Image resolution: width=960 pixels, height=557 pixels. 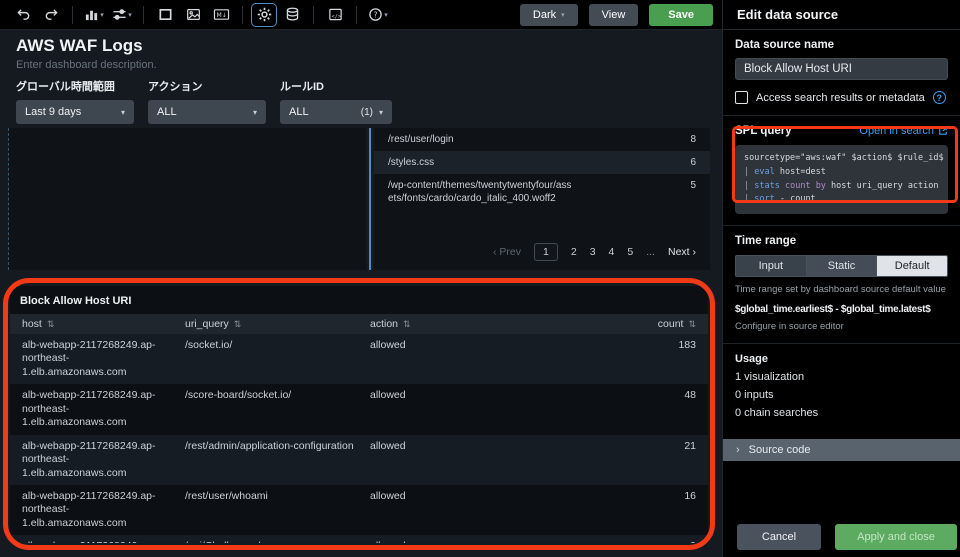 What do you see at coordinates (780, 199) in the screenshot?
I see `spl-line: | sort - count` at bounding box center [780, 199].